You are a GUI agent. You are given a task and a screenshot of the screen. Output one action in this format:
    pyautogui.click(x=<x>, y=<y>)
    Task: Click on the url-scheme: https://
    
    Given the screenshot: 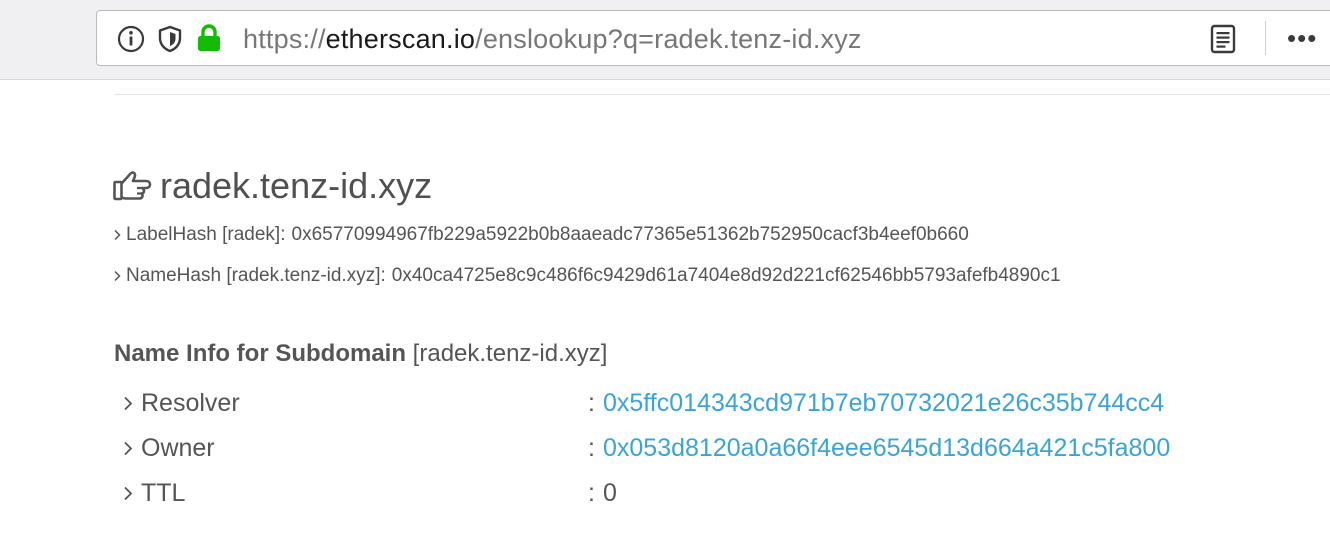 What is the action you would take?
    pyautogui.click(x=284, y=39)
    